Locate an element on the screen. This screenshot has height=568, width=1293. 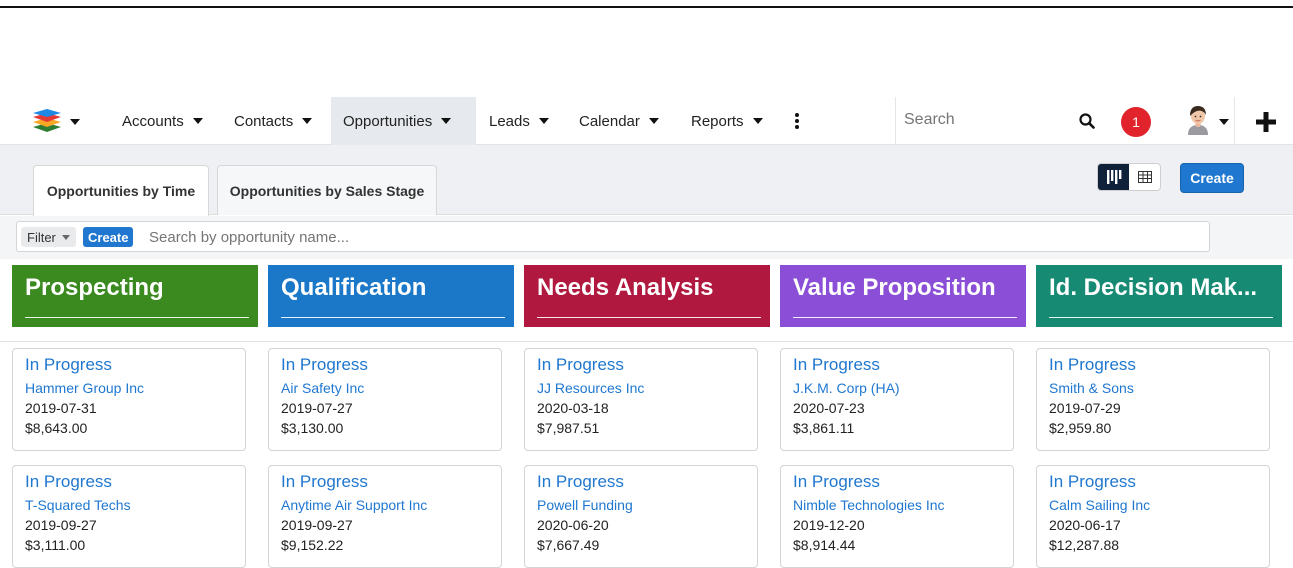
card-amount: $2,959.80 is located at coordinates (1080, 428).